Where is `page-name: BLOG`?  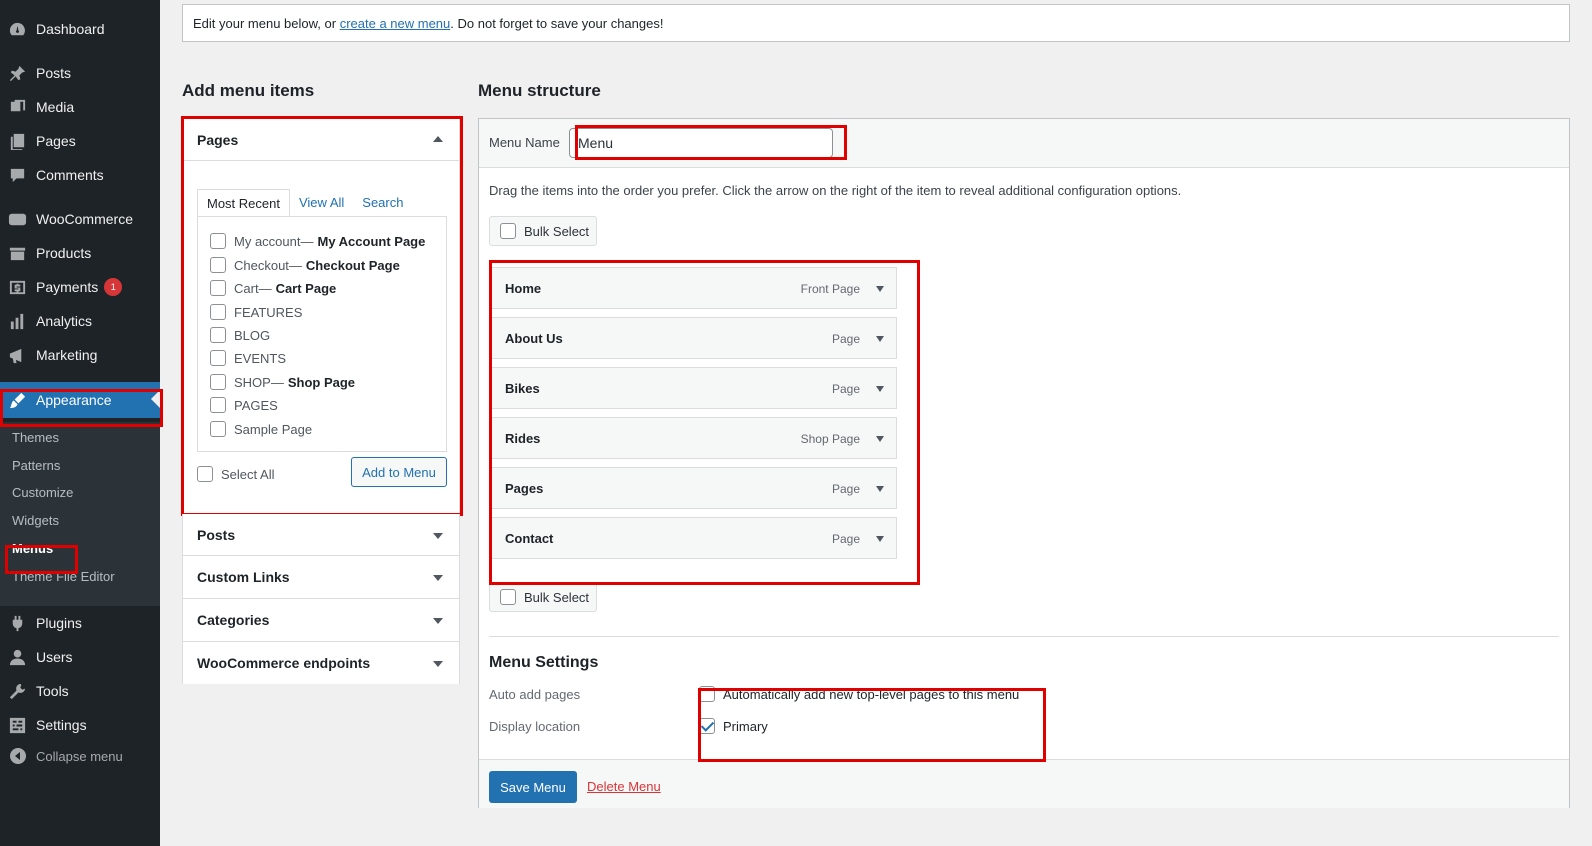 page-name: BLOG is located at coordinates (252, 335).